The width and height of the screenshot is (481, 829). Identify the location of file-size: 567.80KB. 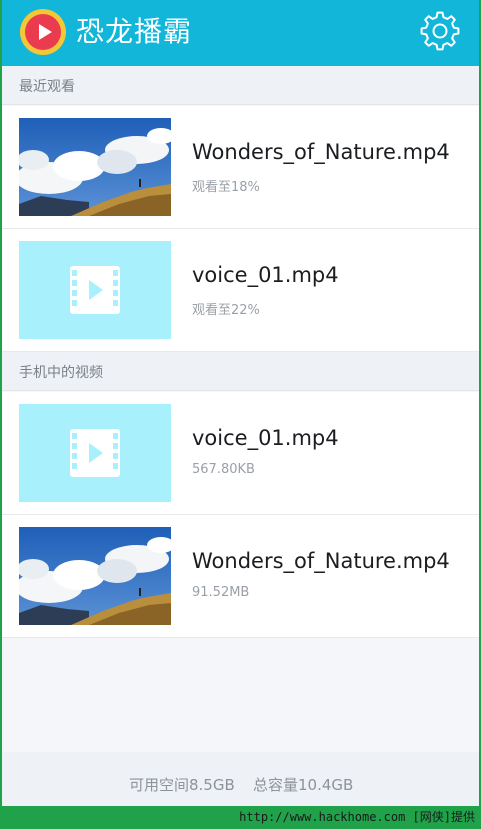
(223, 469).